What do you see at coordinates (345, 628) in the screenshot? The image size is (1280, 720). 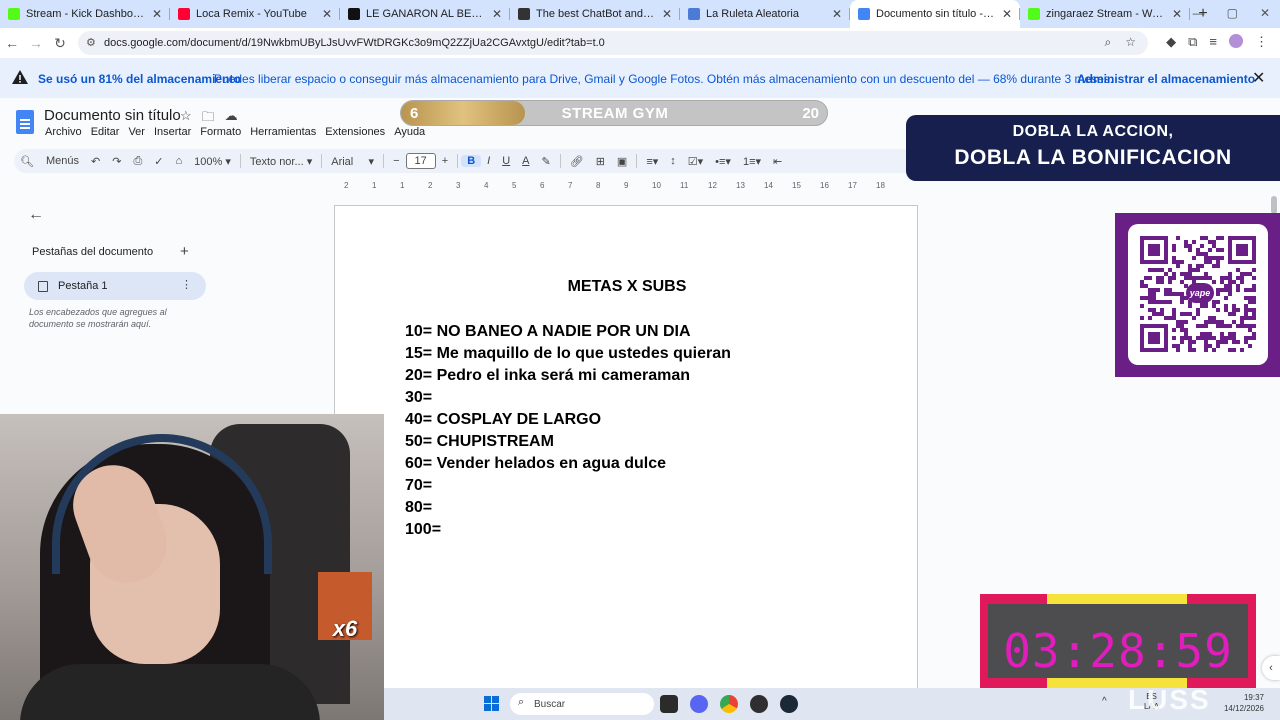 I see `multiplier-text: x6` at bounding box center [345, 628].